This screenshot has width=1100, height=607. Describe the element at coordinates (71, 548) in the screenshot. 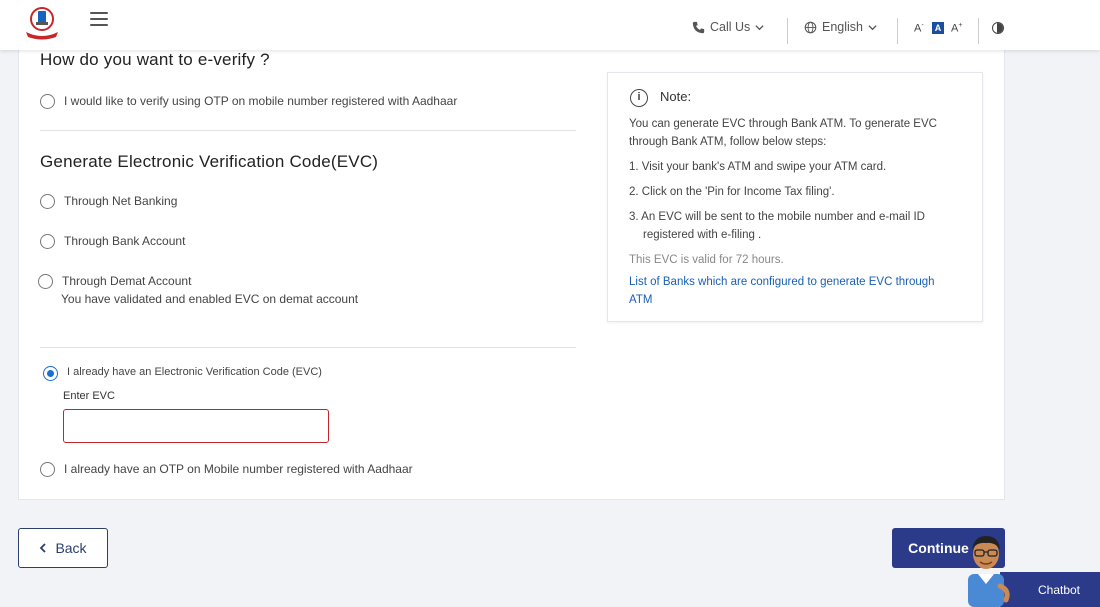

I see `back-label: Back` at that location.